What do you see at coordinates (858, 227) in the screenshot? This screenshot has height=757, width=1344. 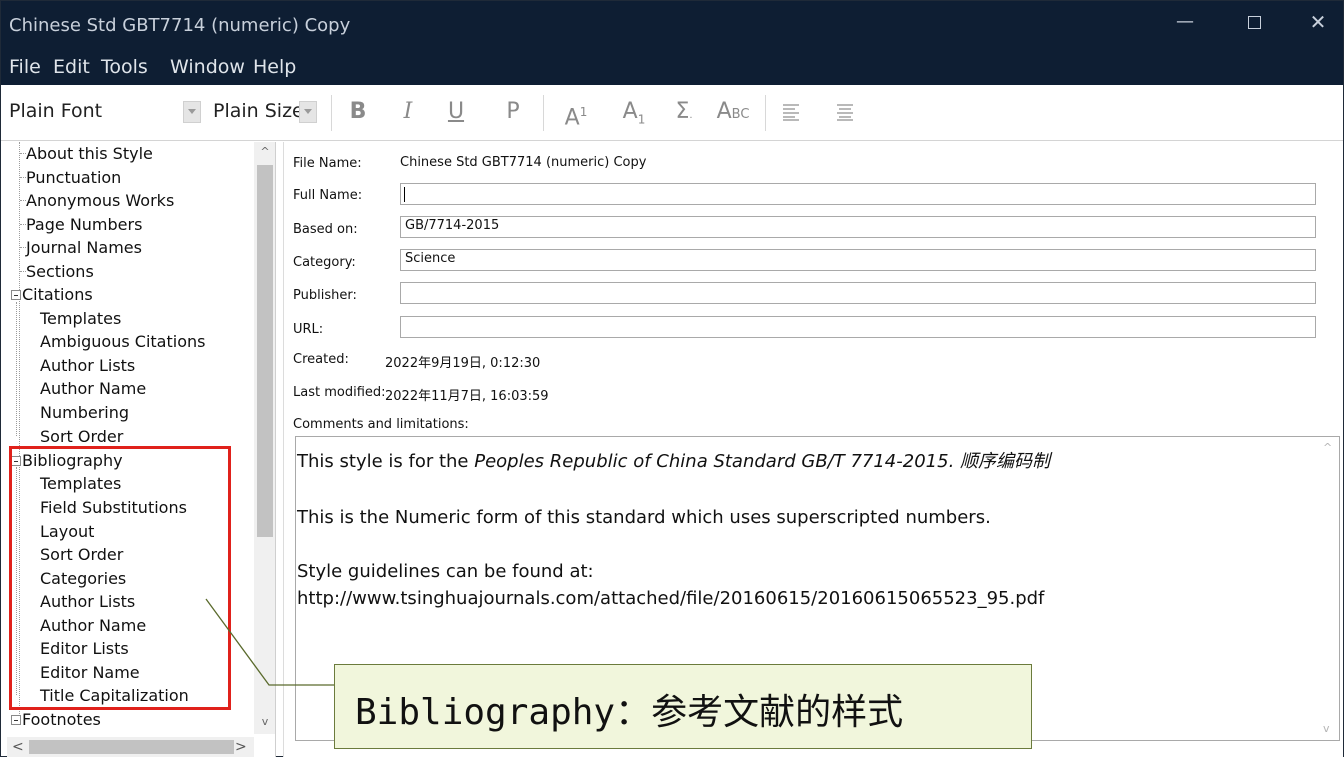 I see `based-on-field: GB/7714-2015` at bounding box center [858, 227].